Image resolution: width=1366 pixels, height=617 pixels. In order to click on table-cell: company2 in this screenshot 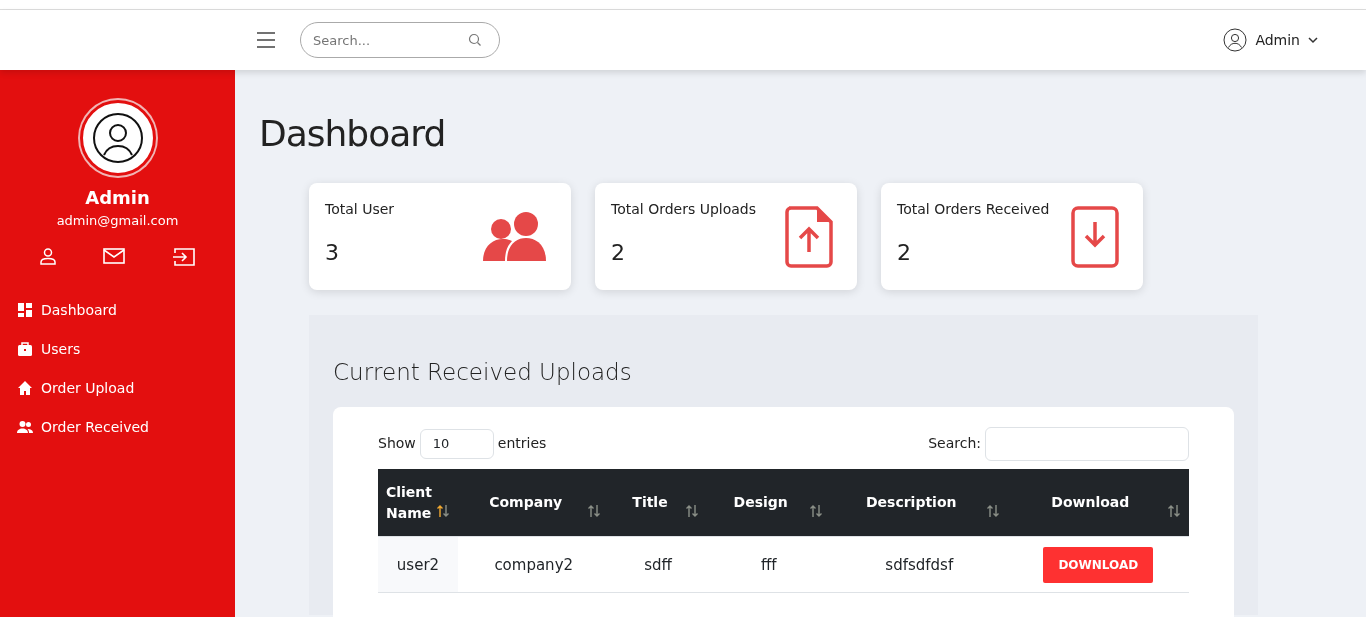, I will do `click(534, 564)`.